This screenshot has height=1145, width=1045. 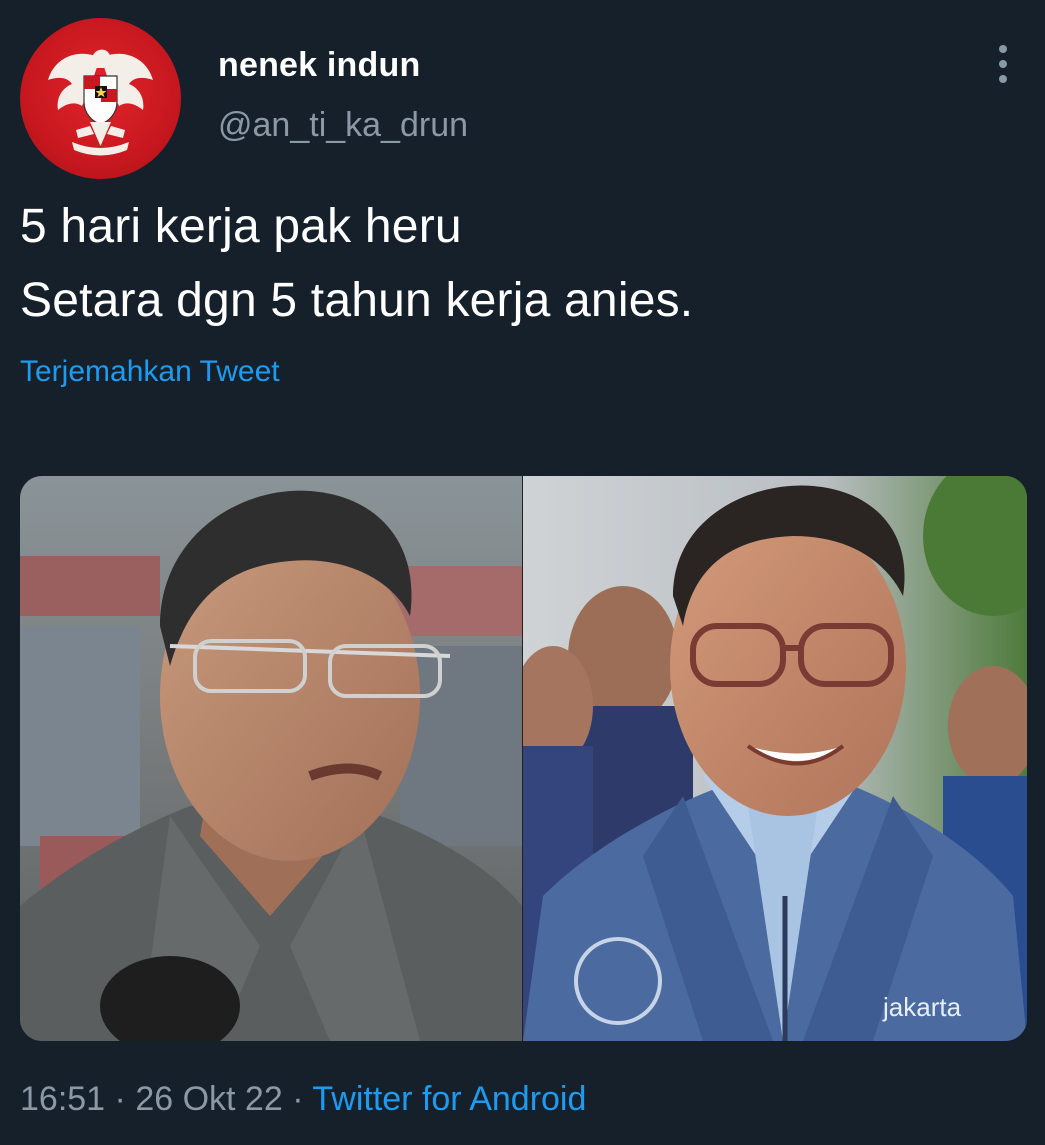 I want to click on garuda-pancasila-emblem-icon, so click(x=100, y=102).